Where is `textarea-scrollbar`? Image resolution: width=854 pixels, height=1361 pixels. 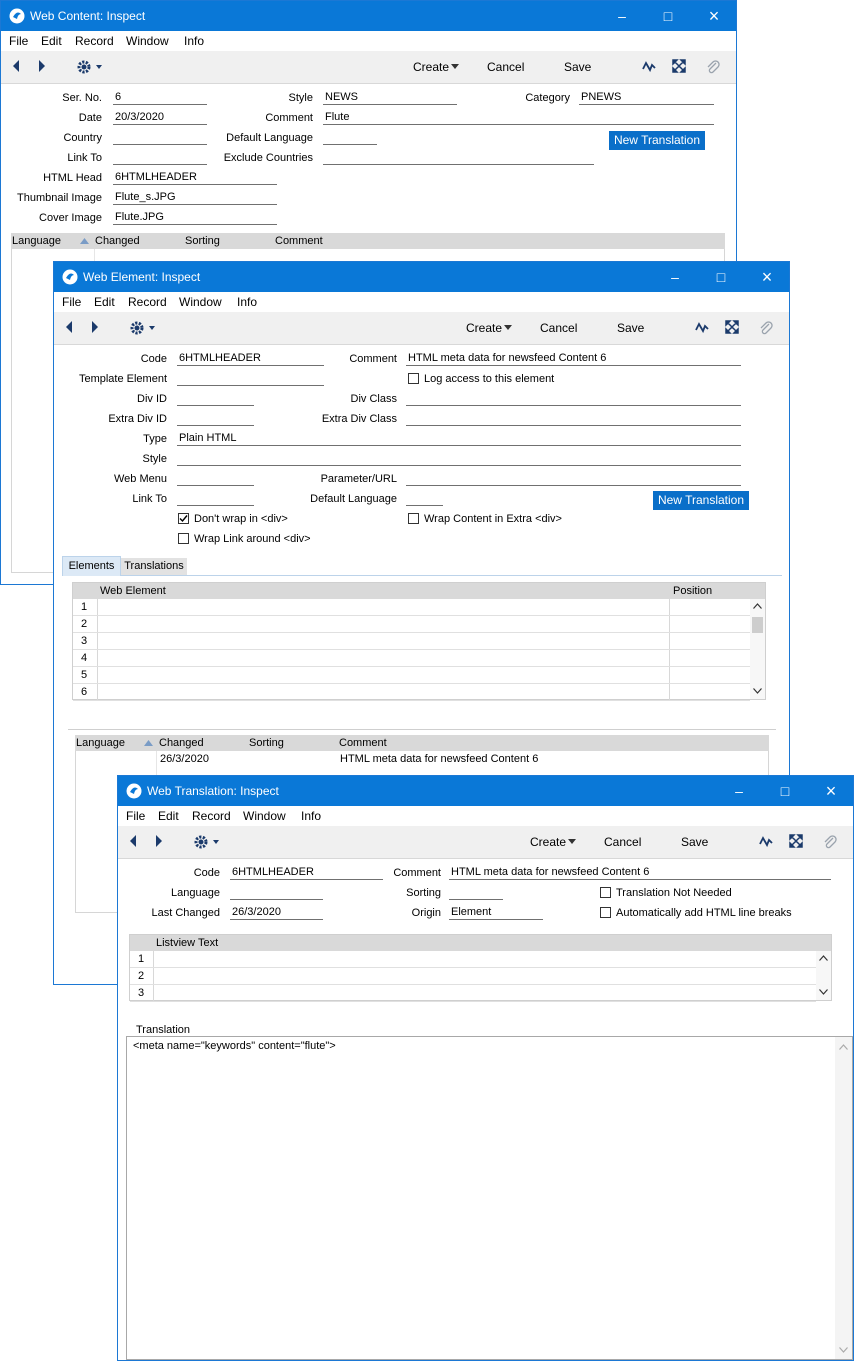 textarea-scrollbar is located at coordinates (843, 1198).